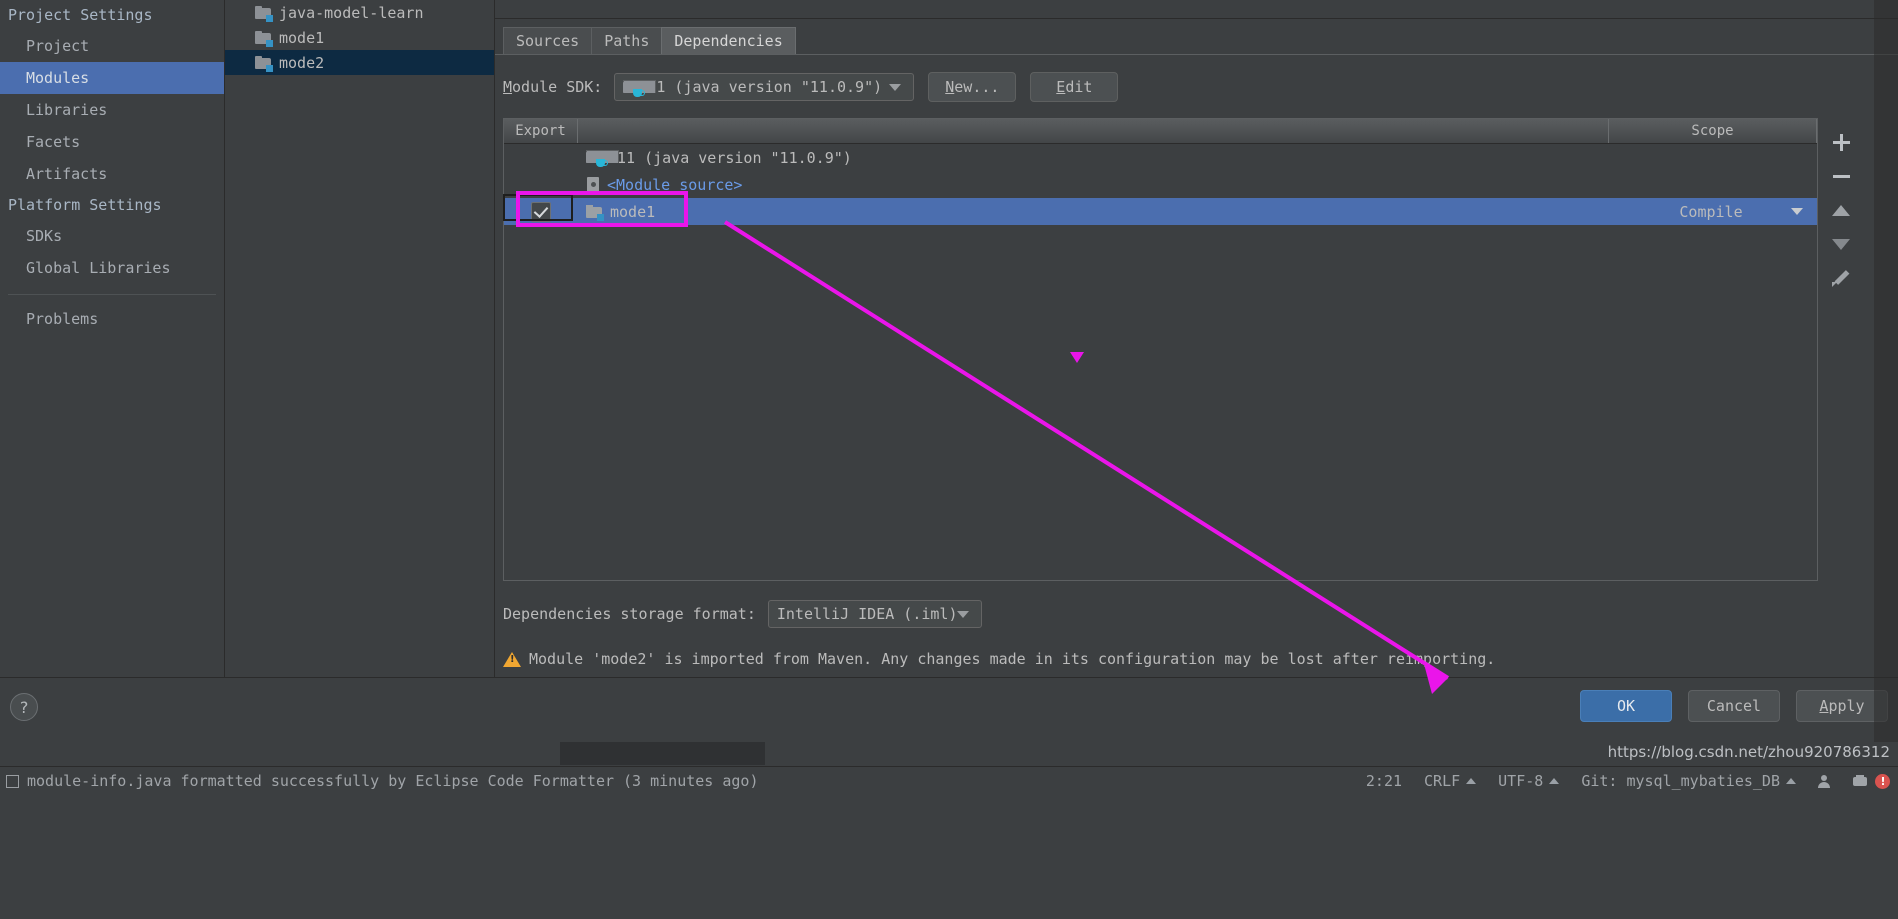 This screenshot has width=1898, height=919. Describe the element at coordinates (1841, 176) in the screenshot. I see `remove-dependency-button` at that location.